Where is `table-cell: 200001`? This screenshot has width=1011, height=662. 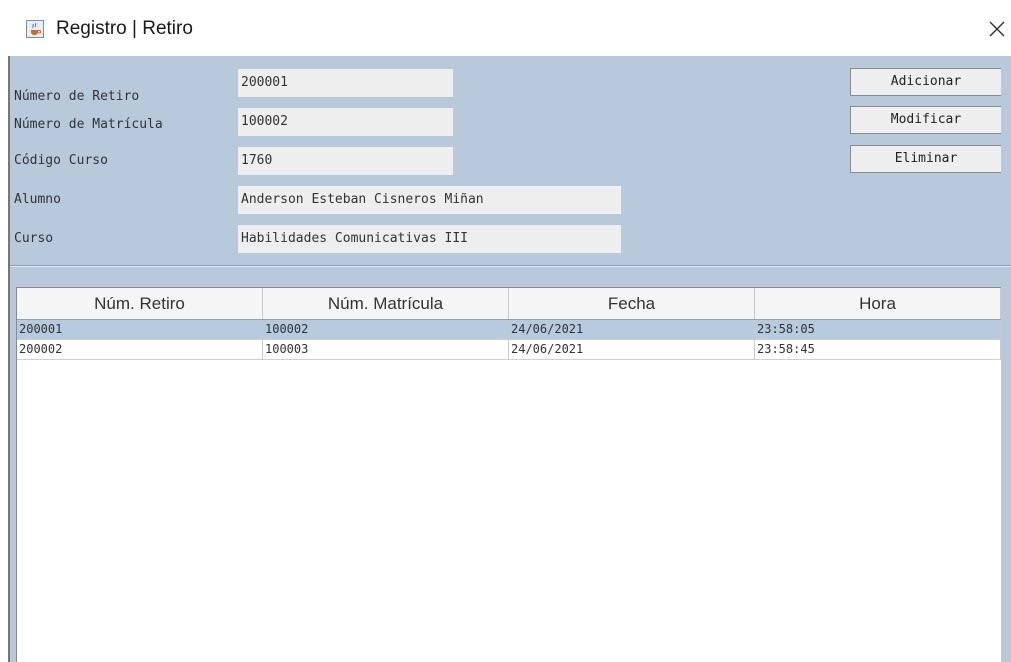 table-cell: 200001 is located at coordinates (140, 330).